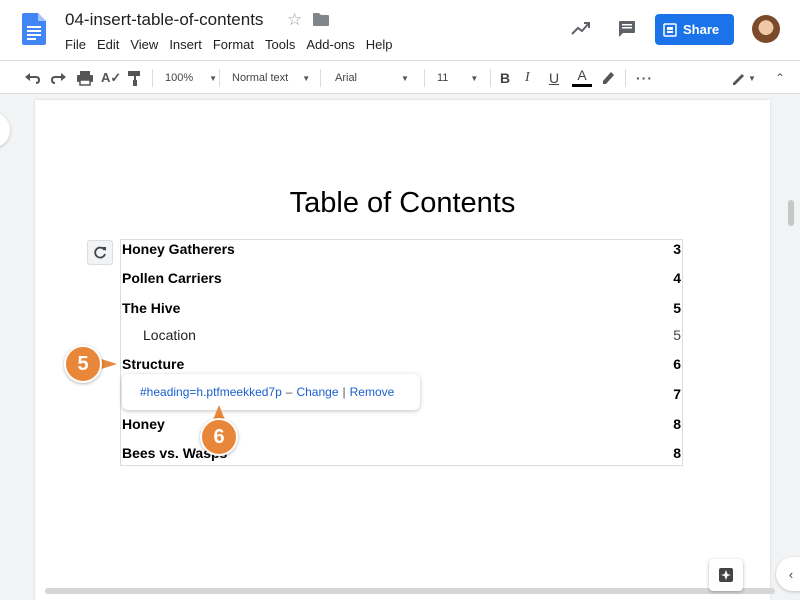 Image resolution: width=800 pixels, height=600 pixels. Describe the element at coordinates (335, 44) in the screenshot. I see `menu-addons: Add-ons` at that location.